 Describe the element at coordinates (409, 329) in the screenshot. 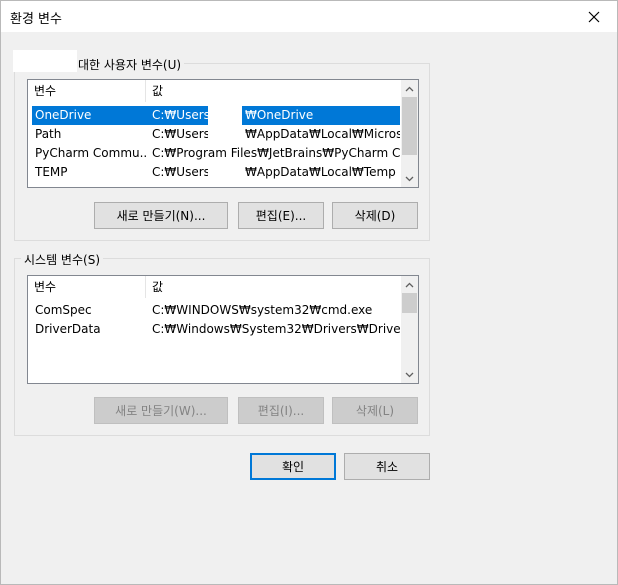

I see `system-list-scrollbar` at that location.